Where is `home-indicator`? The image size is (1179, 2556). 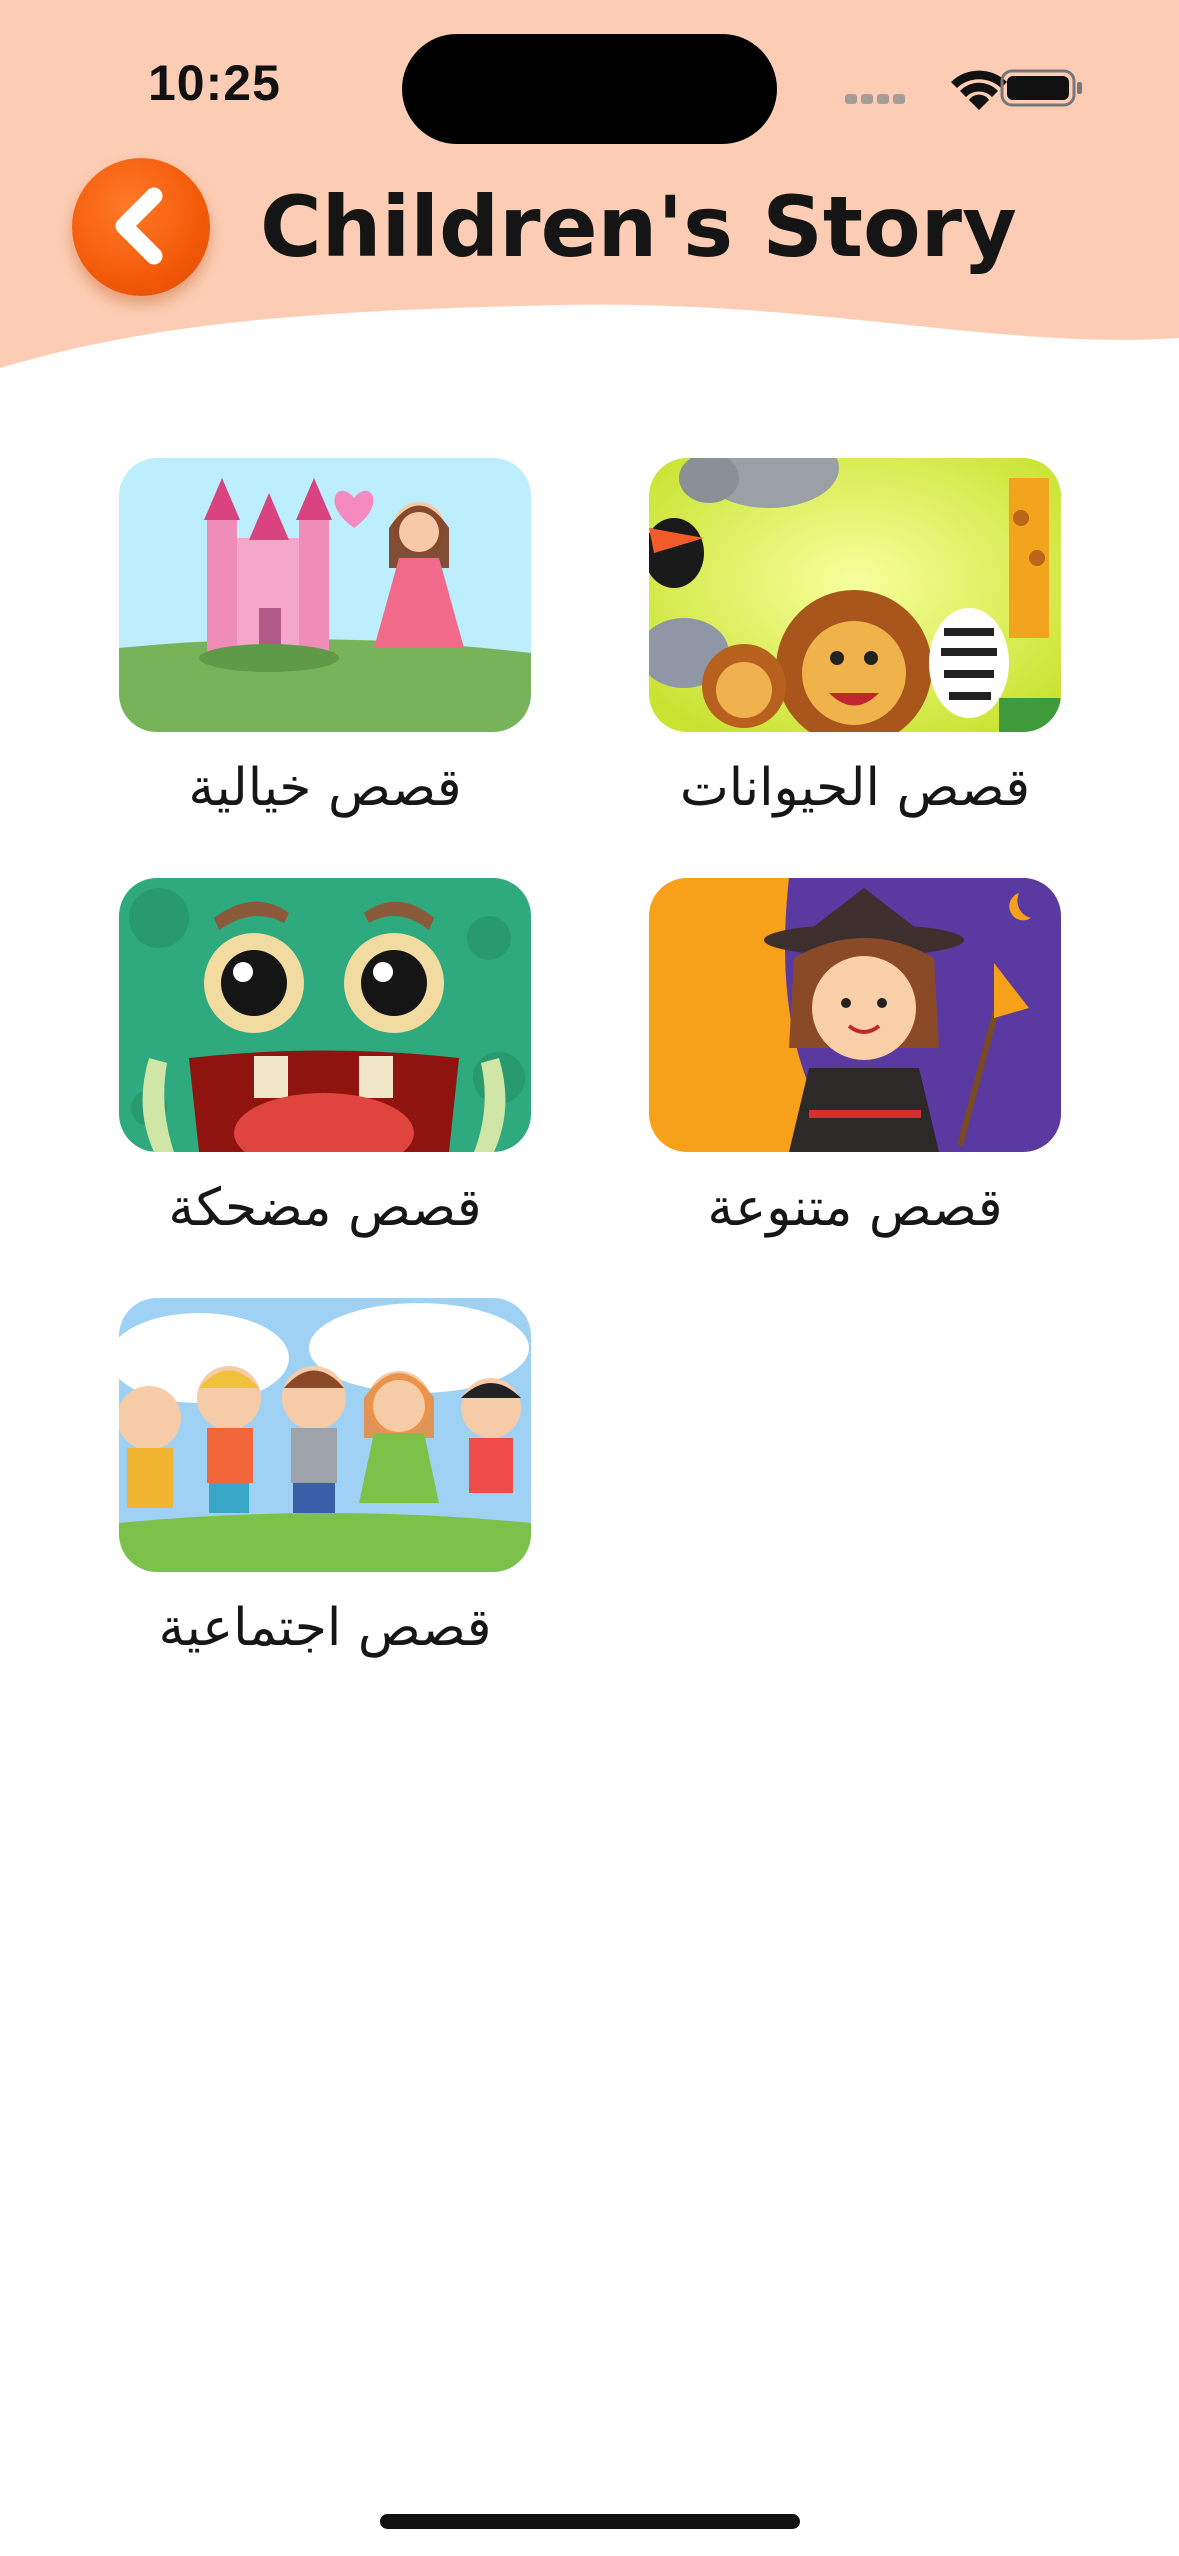
home-indicator is located at coordinates (590, 2521).